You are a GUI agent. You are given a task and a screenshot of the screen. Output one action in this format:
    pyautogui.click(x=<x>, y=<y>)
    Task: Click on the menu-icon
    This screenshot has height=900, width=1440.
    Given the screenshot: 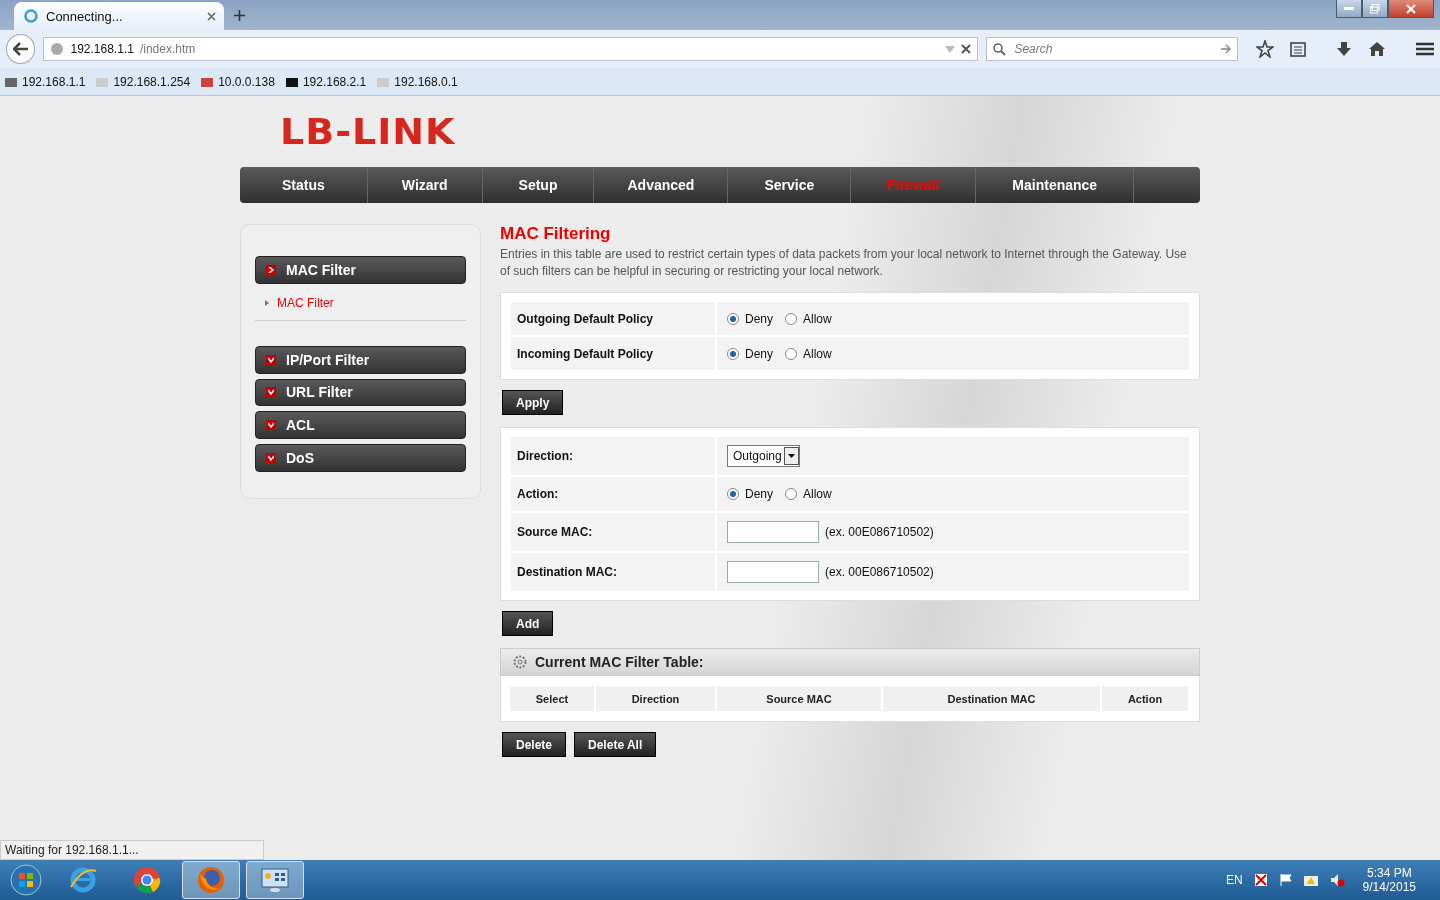 What is the action you would take?
    pyautogui.click(x=1425, y=49)
    